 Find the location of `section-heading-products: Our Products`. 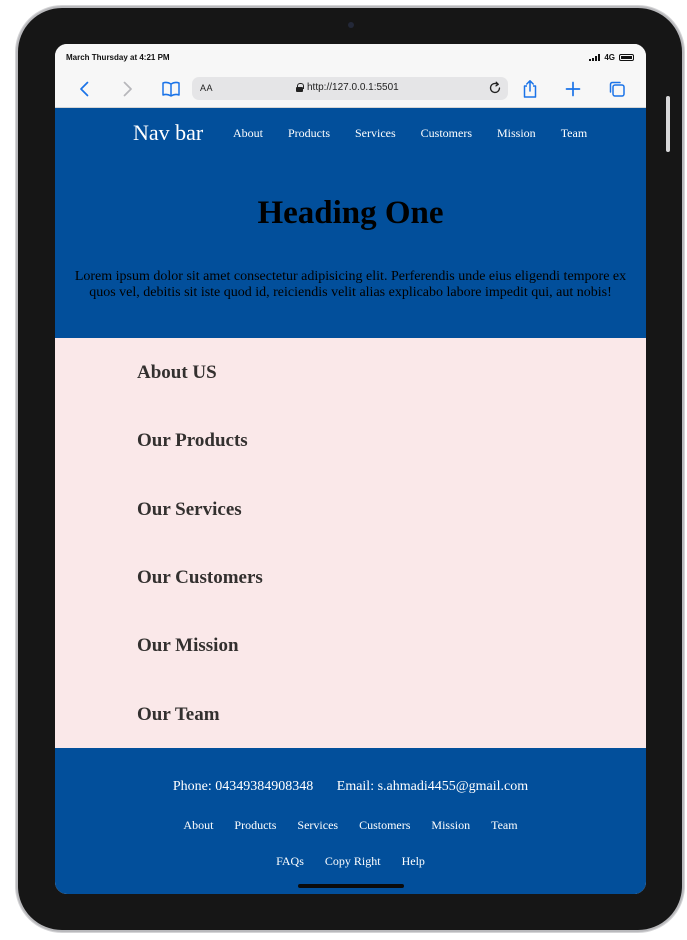

section-heading-products: Our Products is located at coordinates (192, 440).